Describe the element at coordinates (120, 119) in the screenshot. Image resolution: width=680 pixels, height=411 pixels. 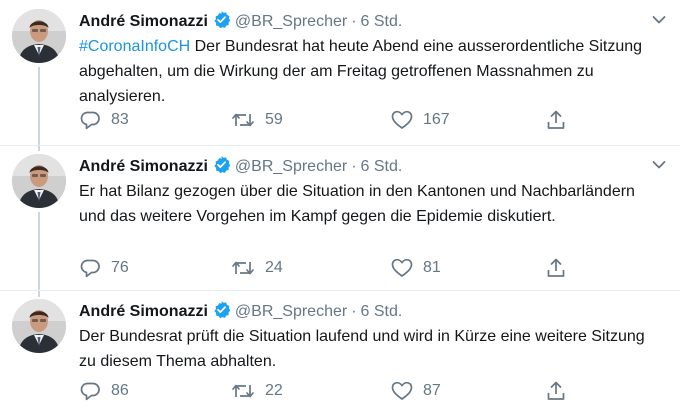
I see `reply-count: 83` at that location.